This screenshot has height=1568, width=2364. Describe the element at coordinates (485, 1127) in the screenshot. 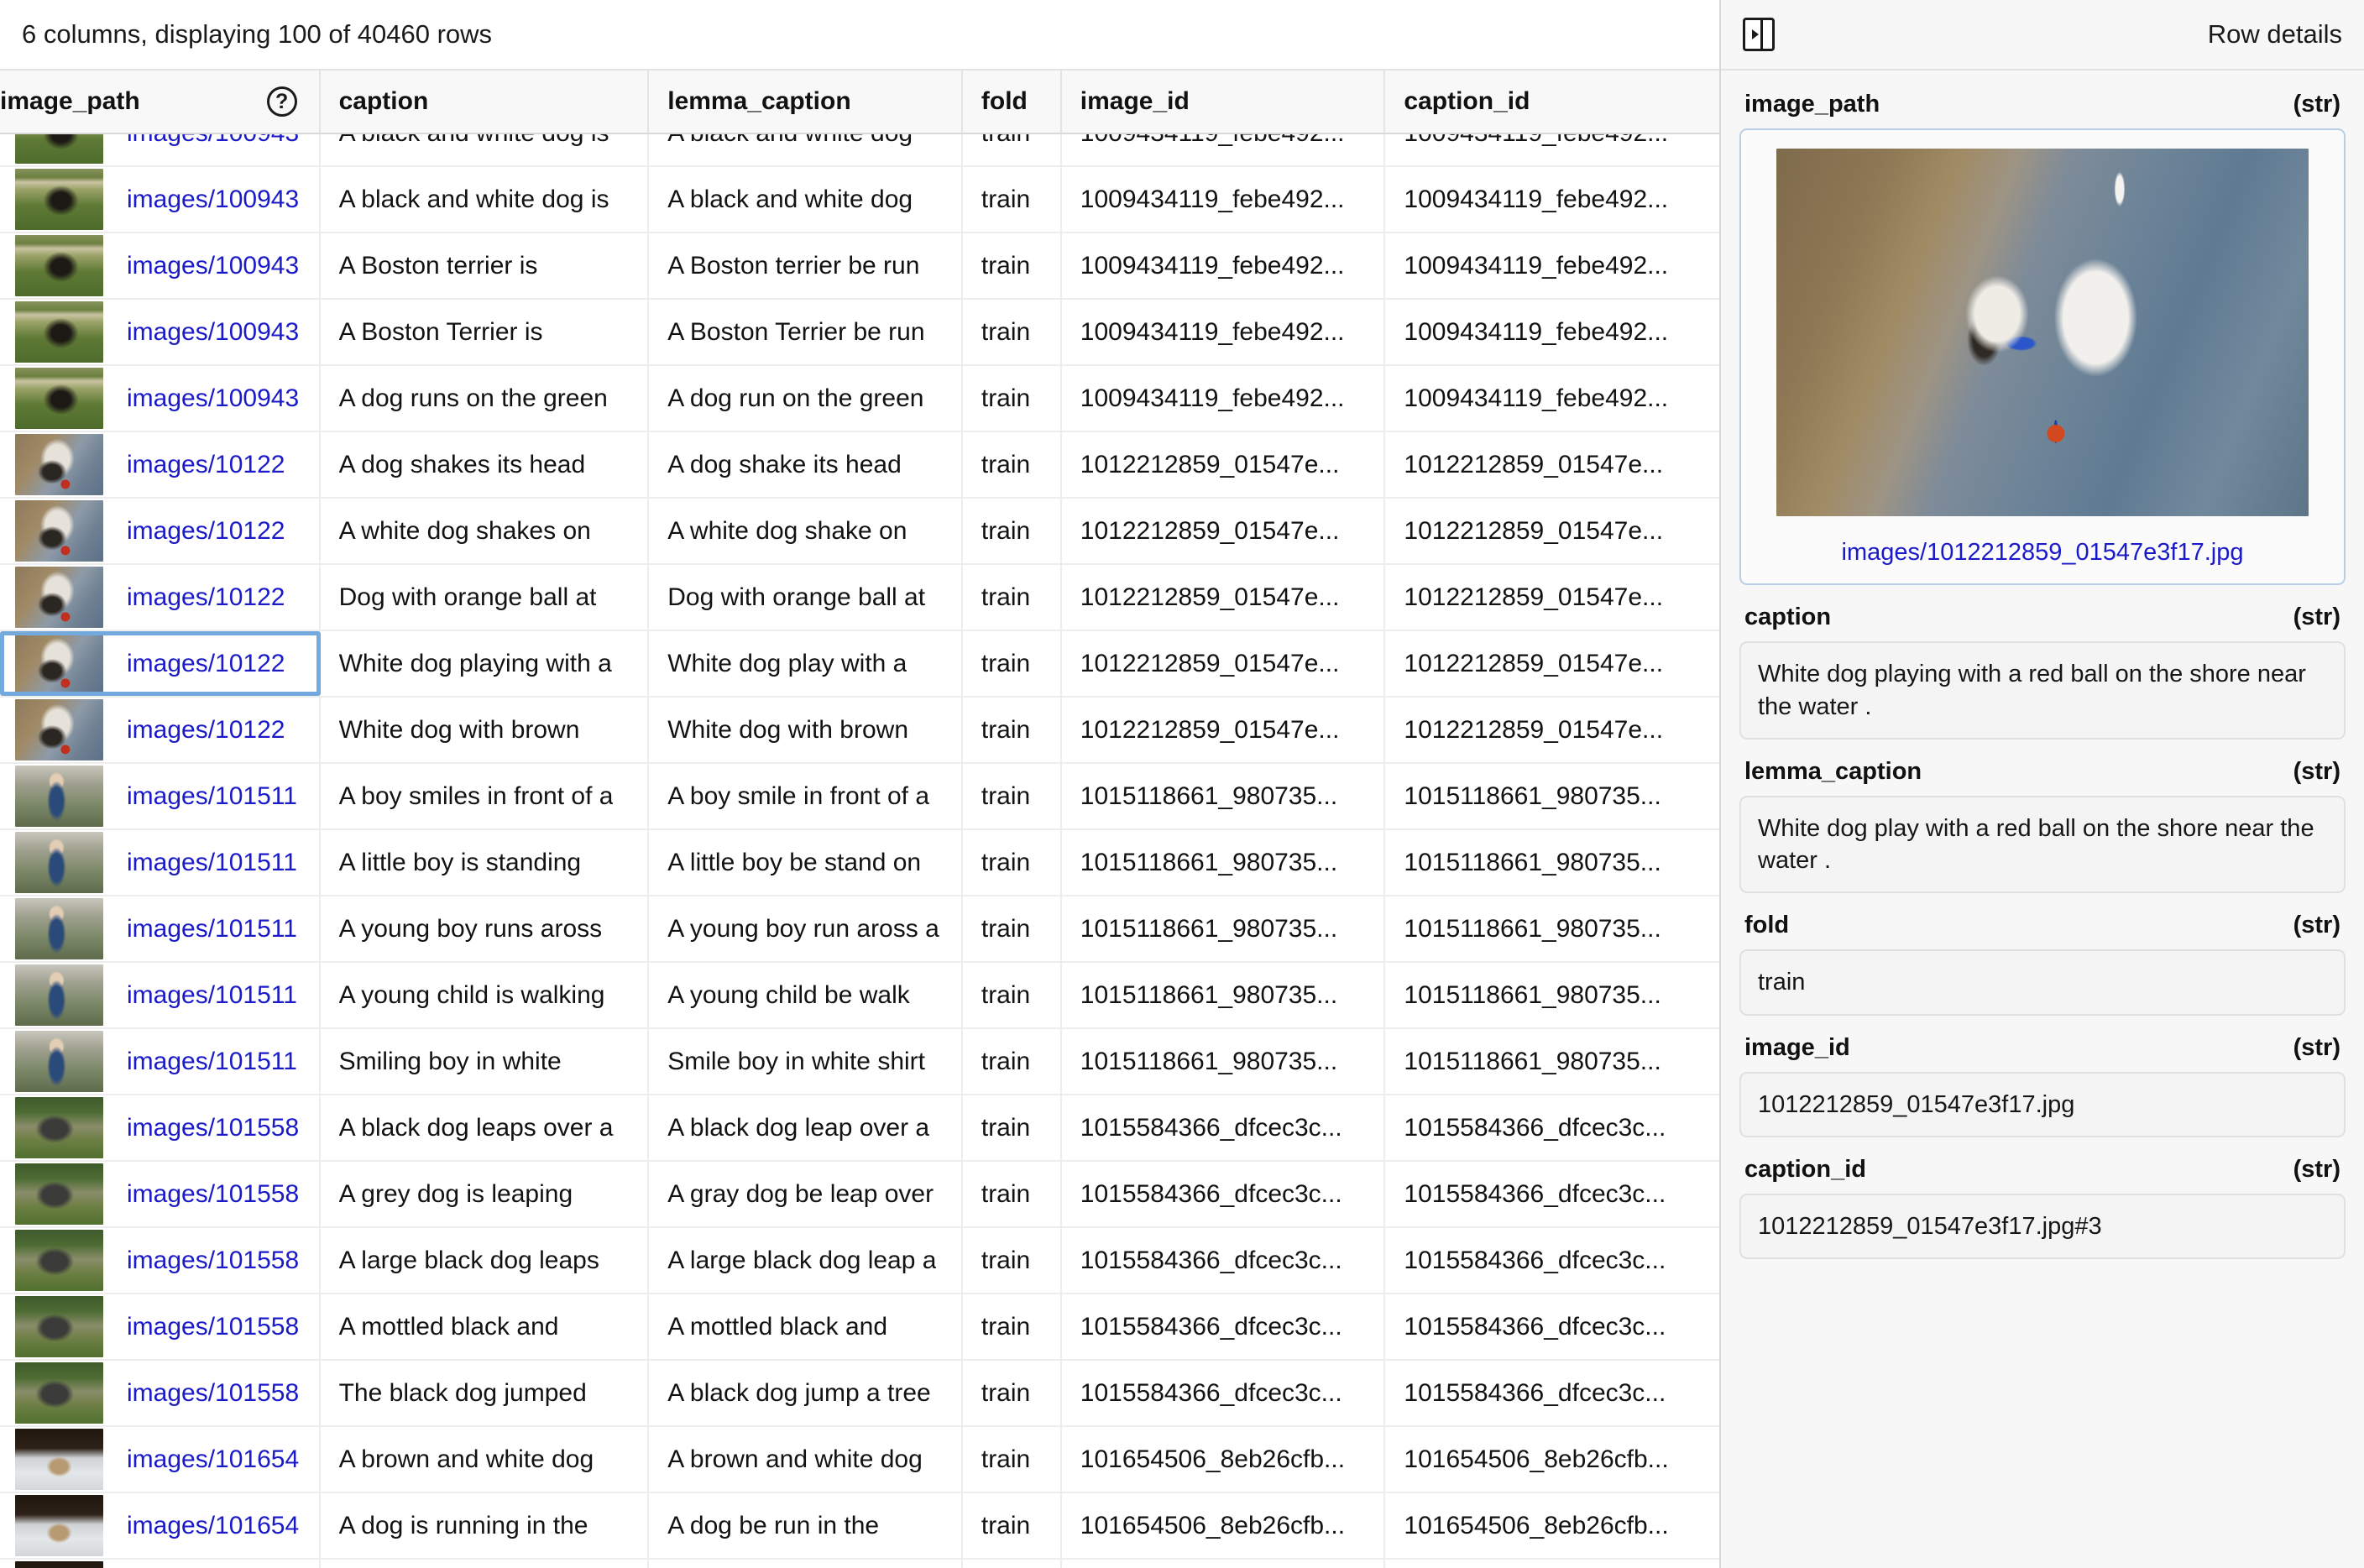

I see `cell-caption: A black dog leaps over a` at that location.